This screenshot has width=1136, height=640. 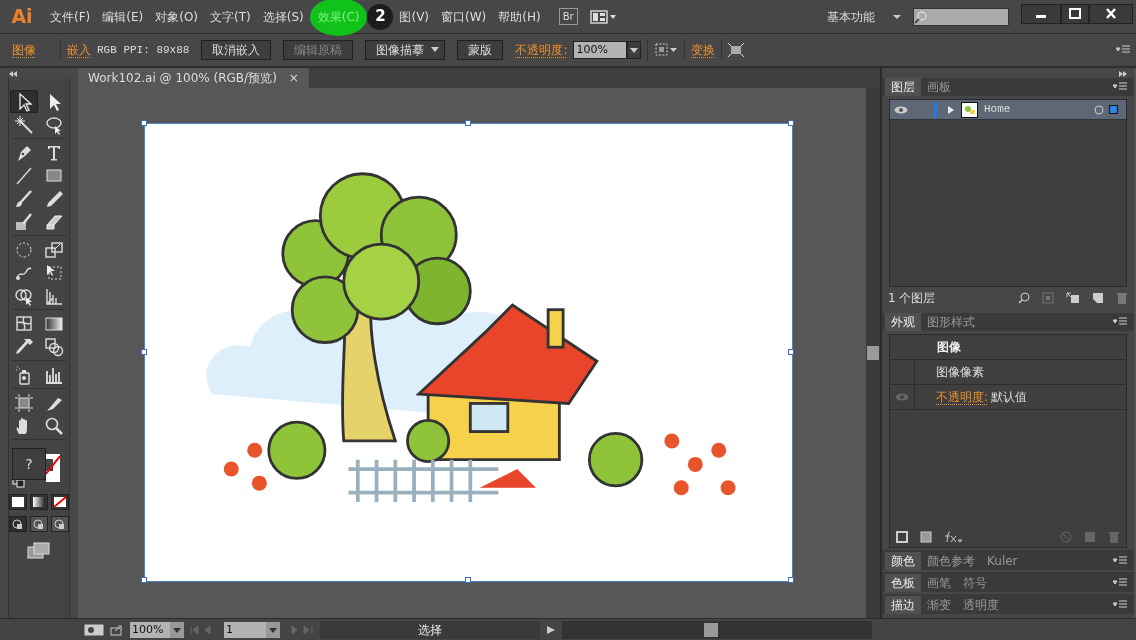 I want to click on scale-icon, so click(x=54, y=249).